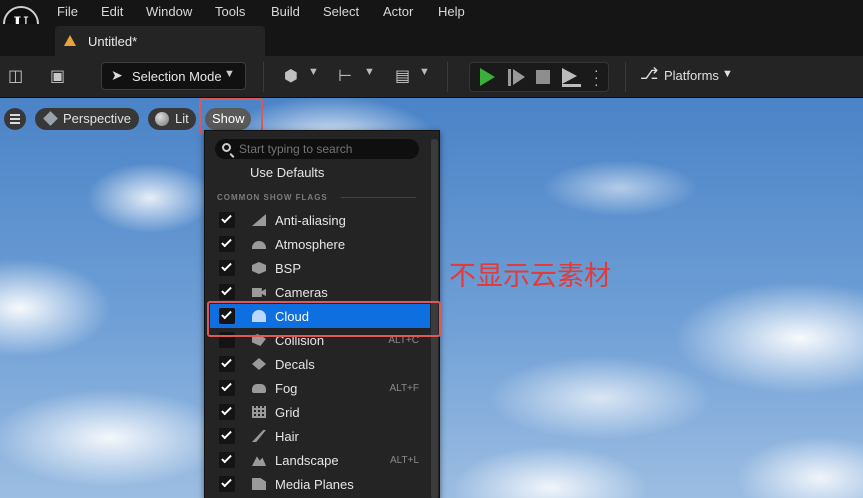  I want to click on media-plane-icon, so click(259, 484).